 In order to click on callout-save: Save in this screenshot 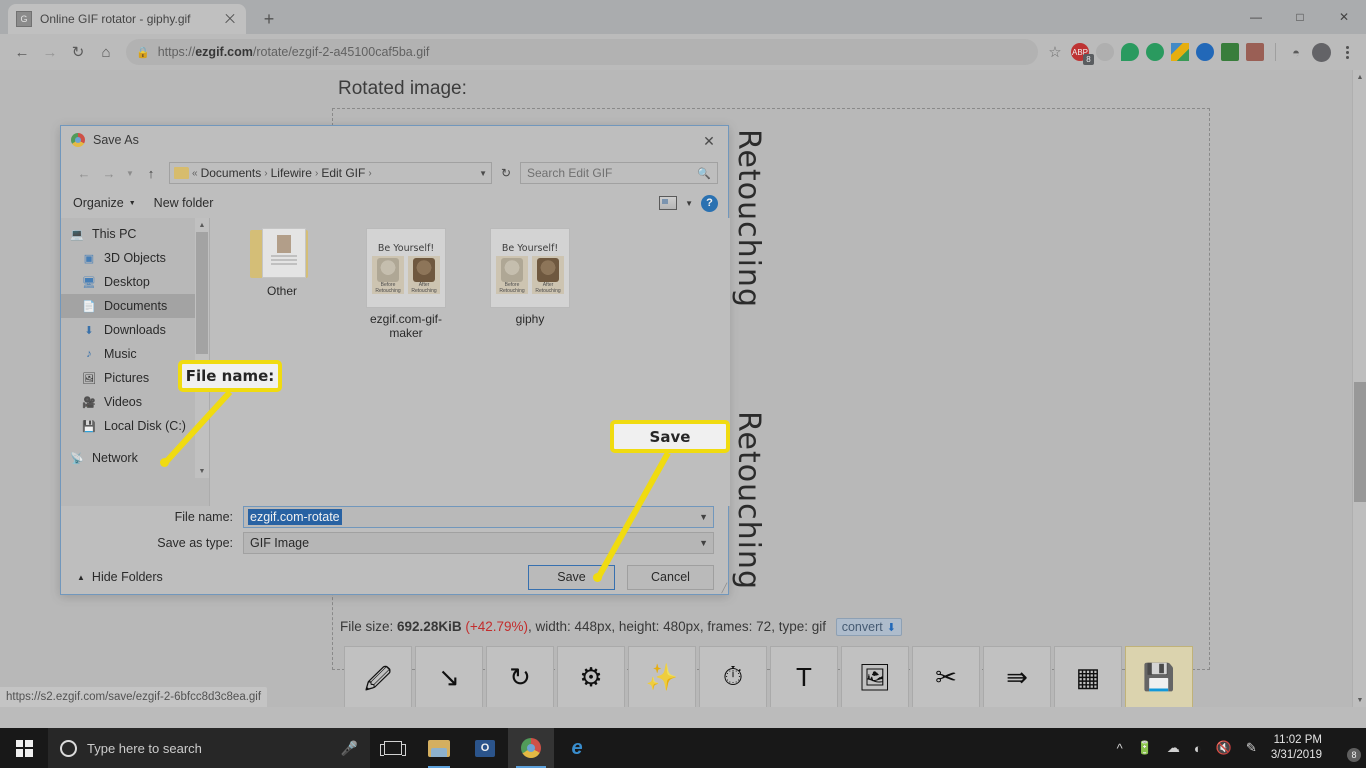, I will do `click(670, 436)`.